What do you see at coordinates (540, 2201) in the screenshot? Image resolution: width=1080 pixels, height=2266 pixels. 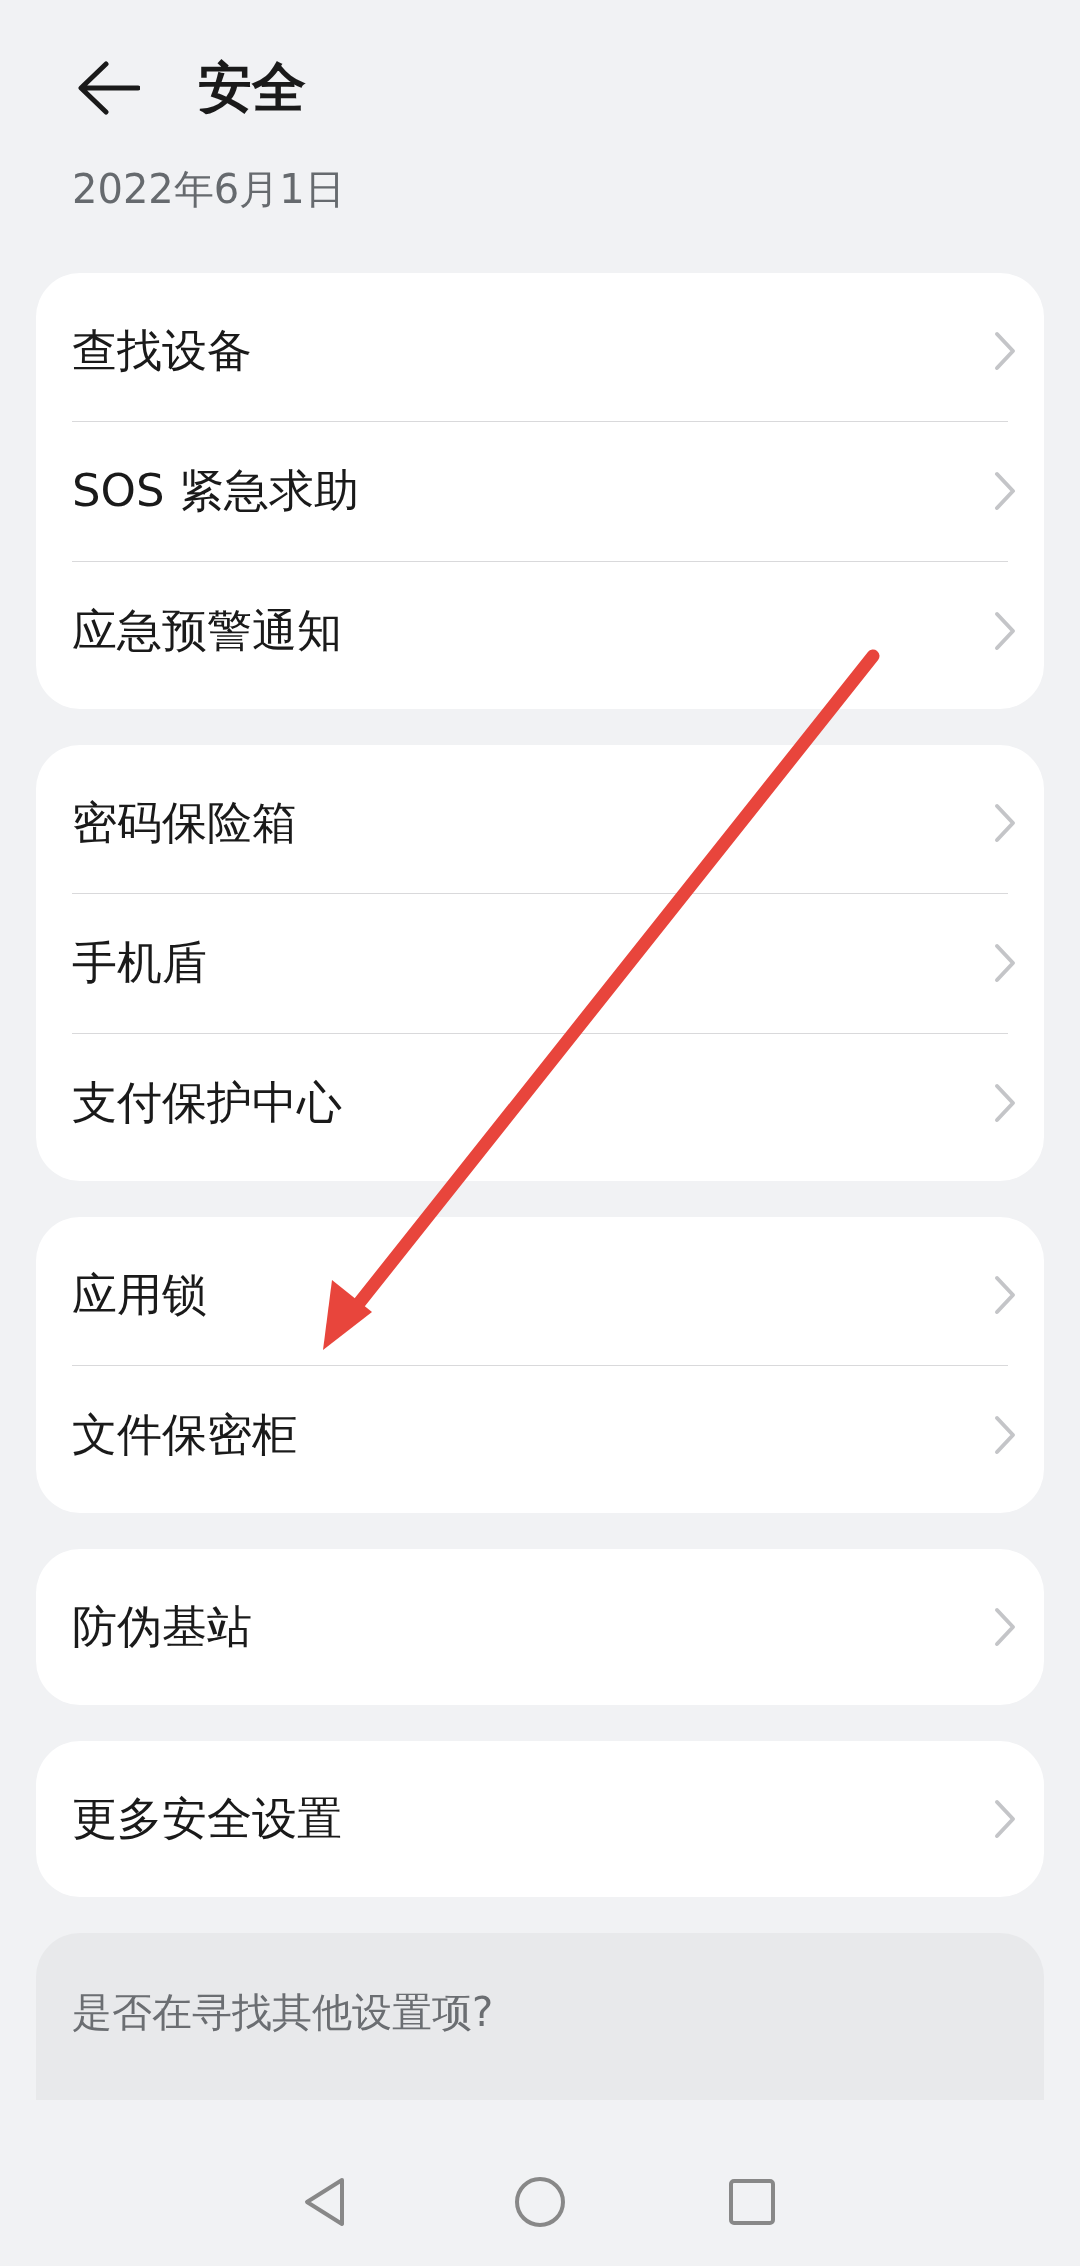 I see `home-icon` at bounding box center [540, 2201].